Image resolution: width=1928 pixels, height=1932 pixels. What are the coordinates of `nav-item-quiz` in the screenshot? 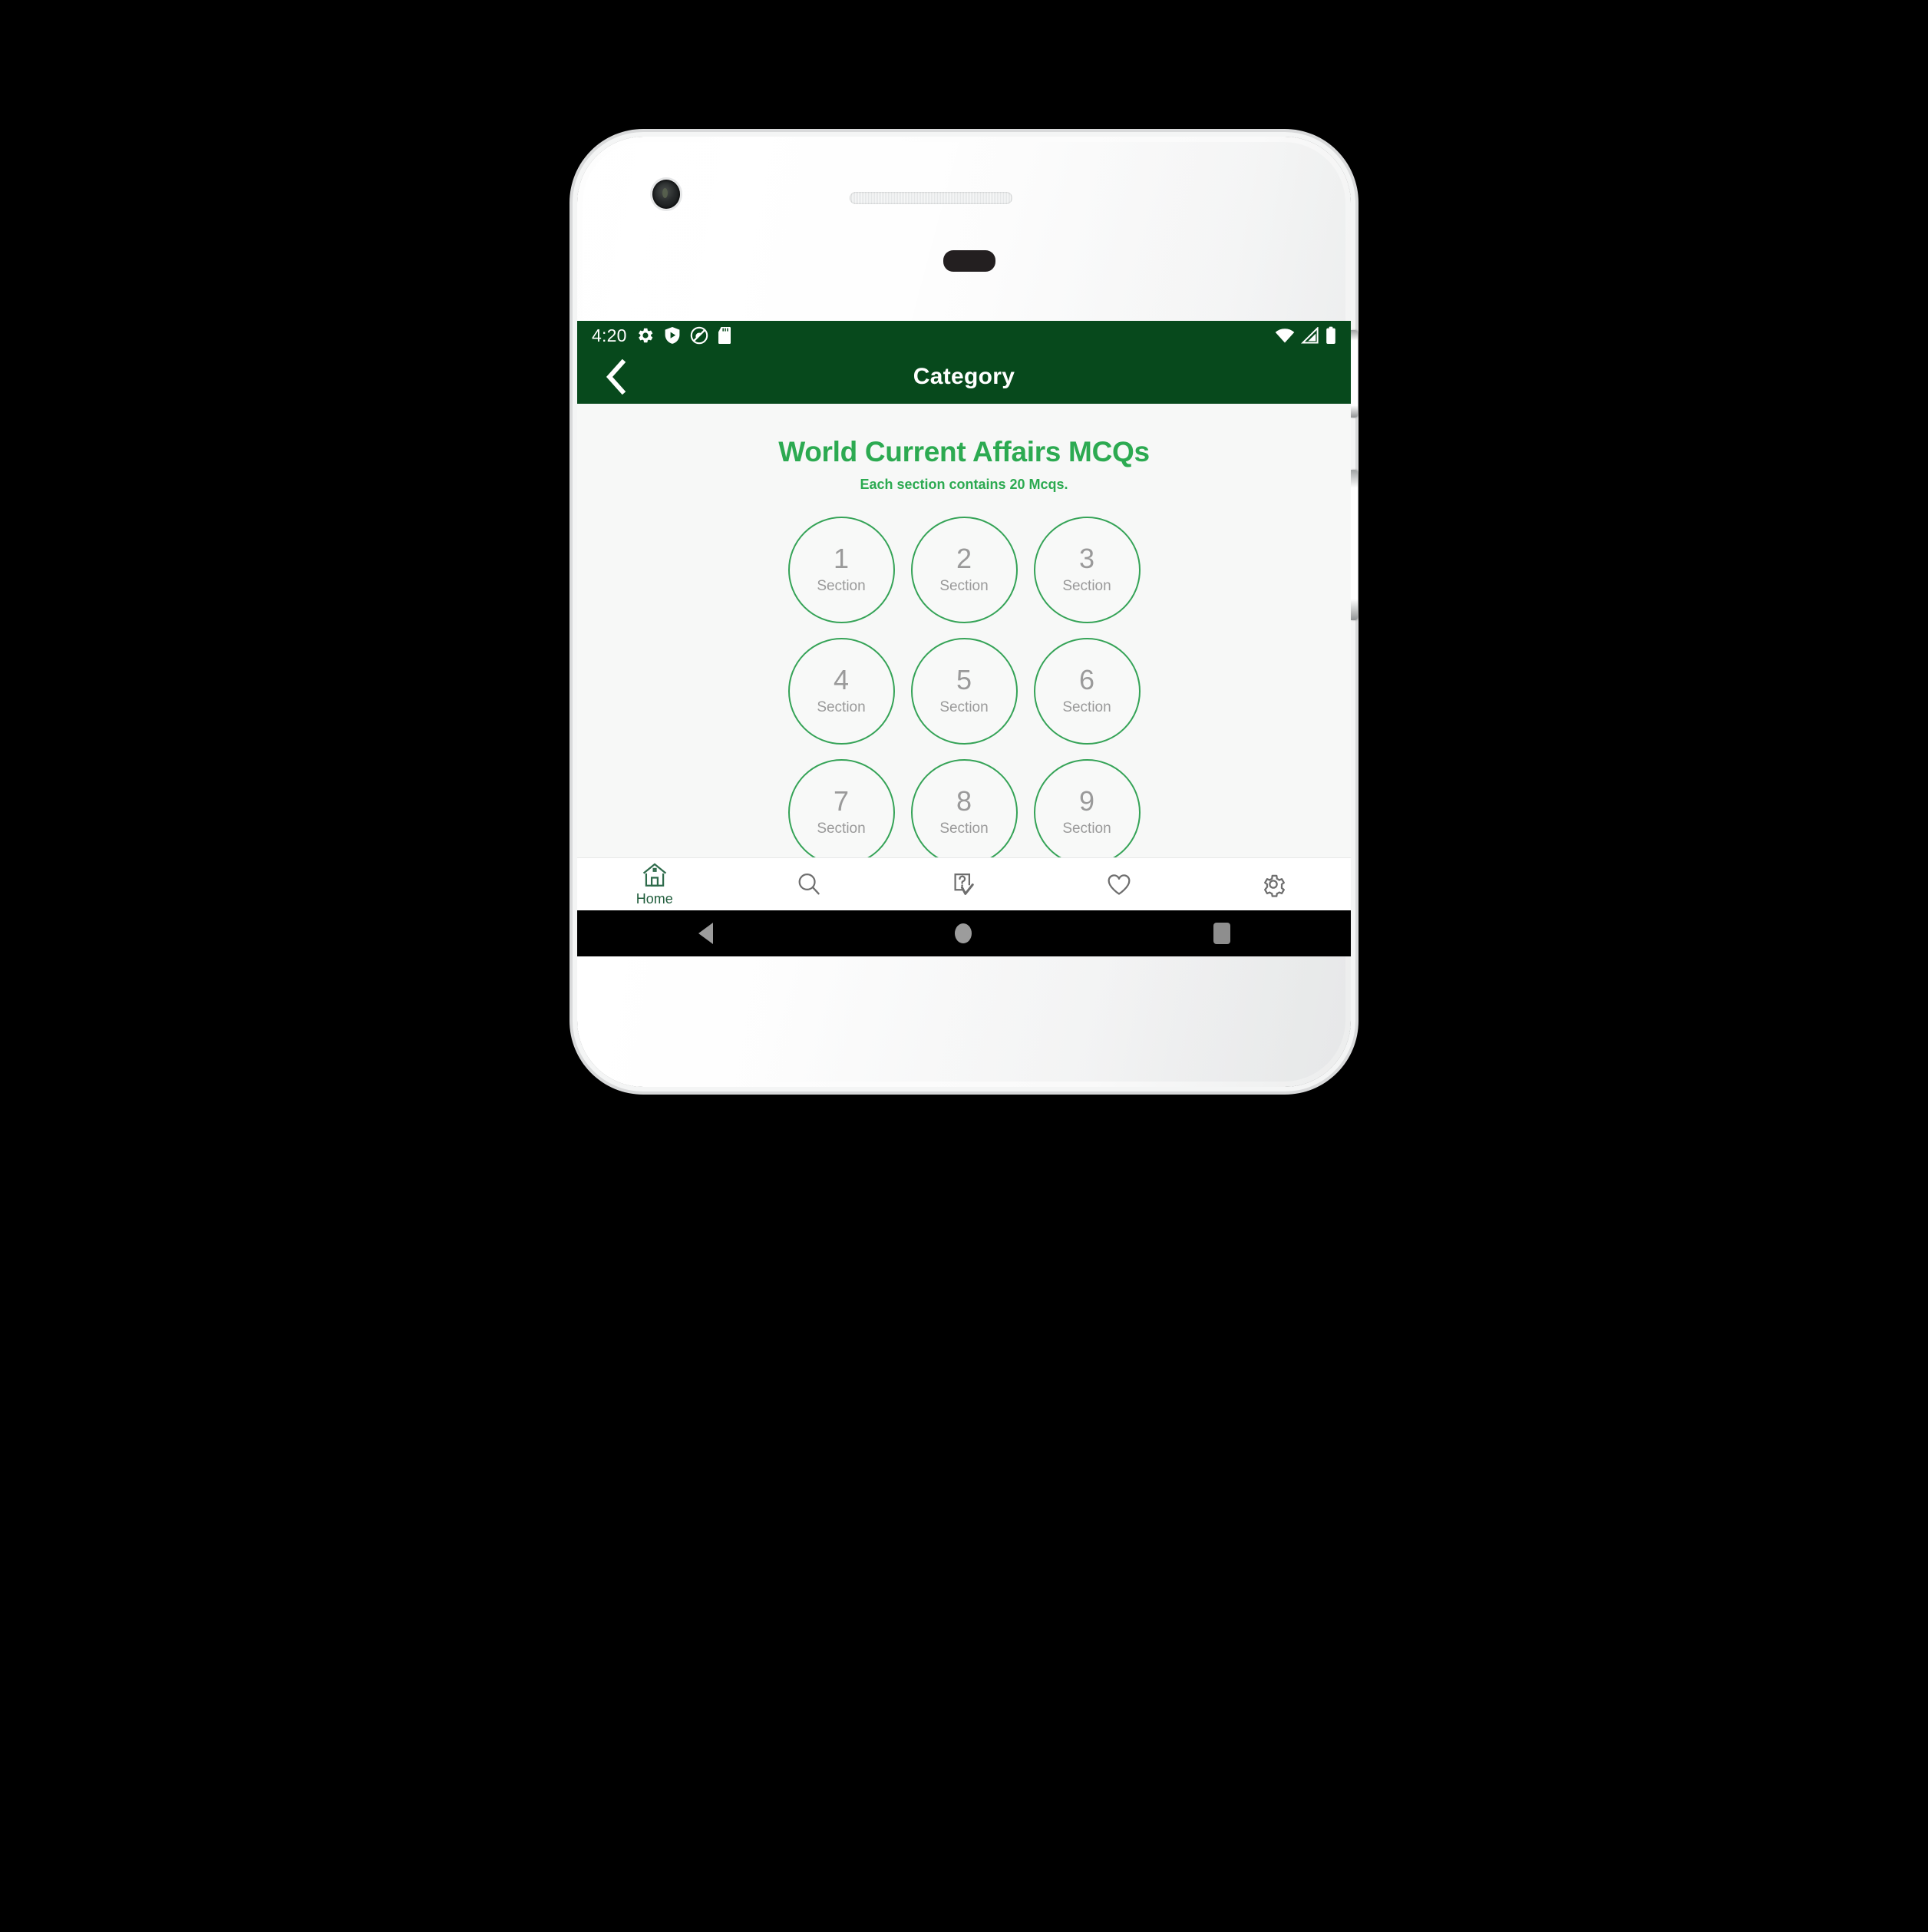 It's located at (964, 884).